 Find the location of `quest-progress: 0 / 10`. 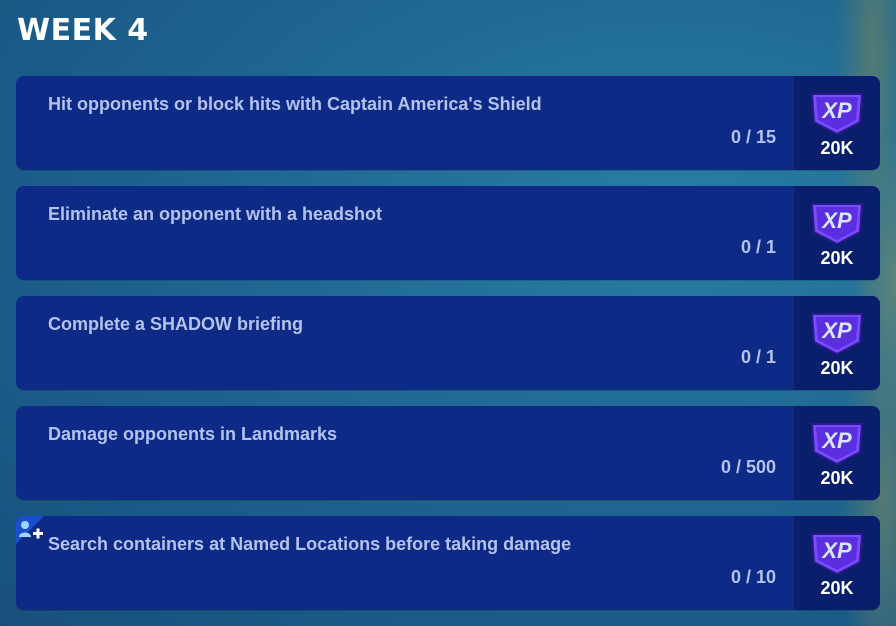

quest-progress: 0 / 10 is located at coordinates (753, 577).